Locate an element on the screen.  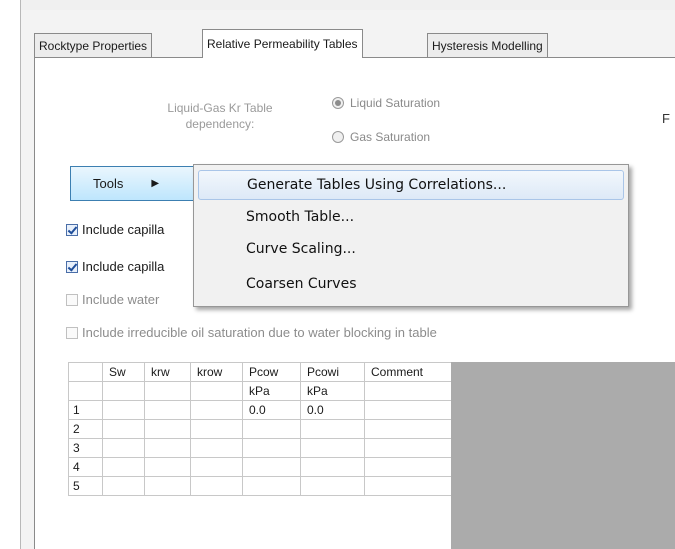
table-row: 3 is located at coordinates (260, 448).